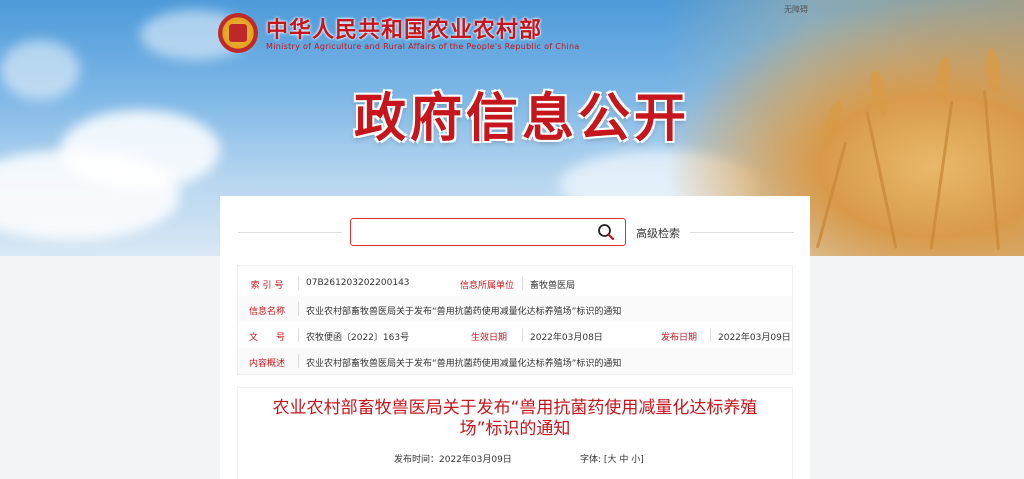  Describe the element at coordinates (623, 460) in the screenshot. I see `font-medium-button: 中` at that location.